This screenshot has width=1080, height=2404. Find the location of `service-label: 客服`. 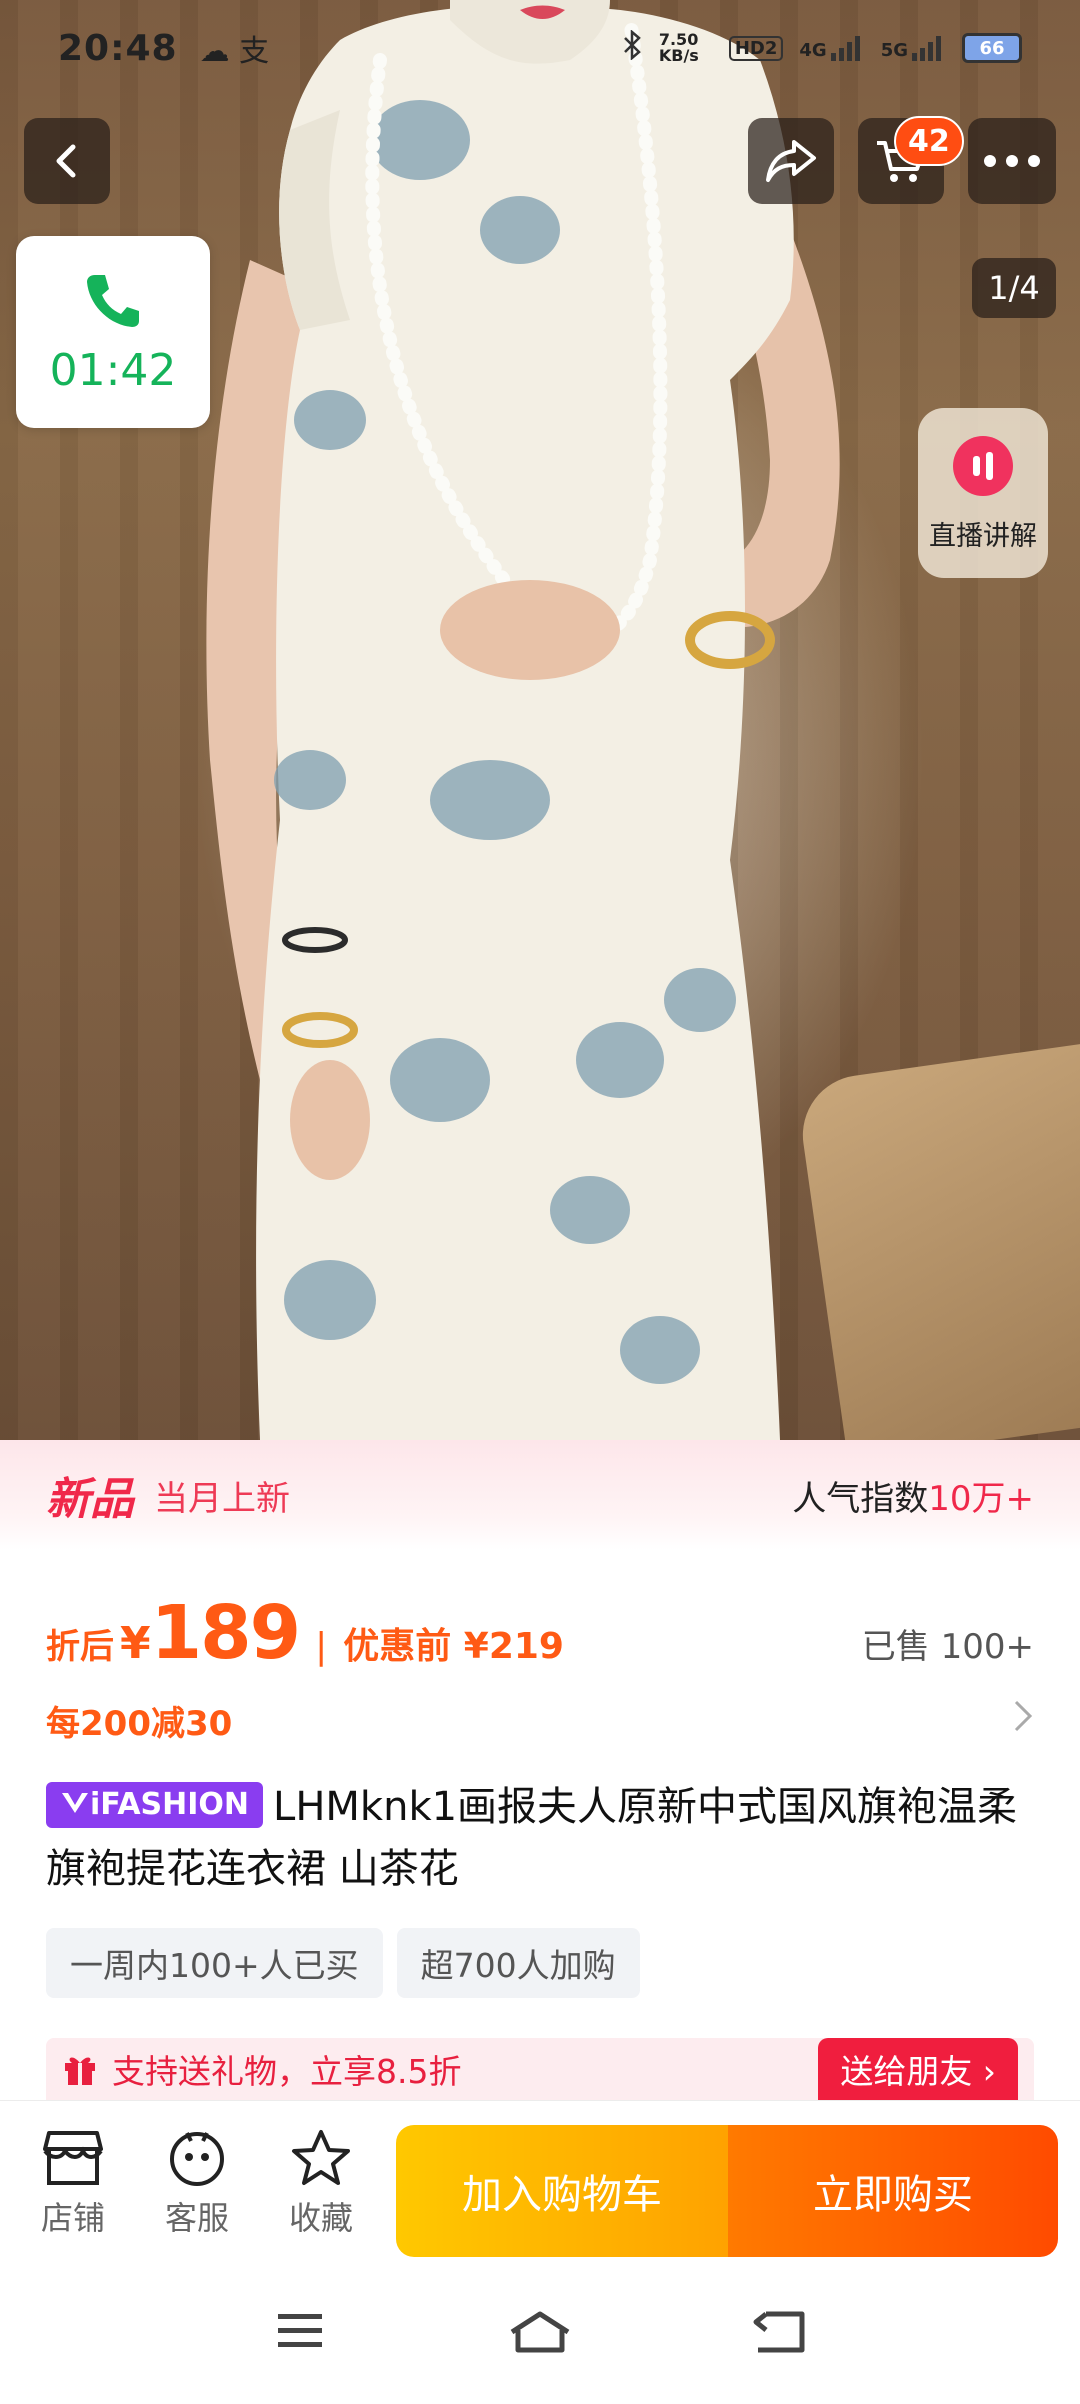

service-label: 客服 is located at coordinates (196, 2218).